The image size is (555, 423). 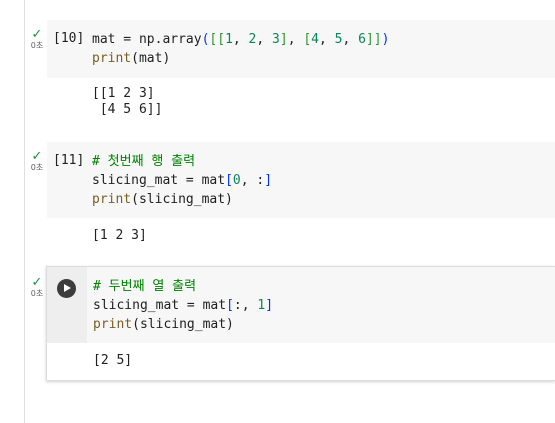 What do you see at coordinates (144, 161) in the screenshot?
I see `code-comment: # 첫번째 행 출력` at bounding box center [144, 161].